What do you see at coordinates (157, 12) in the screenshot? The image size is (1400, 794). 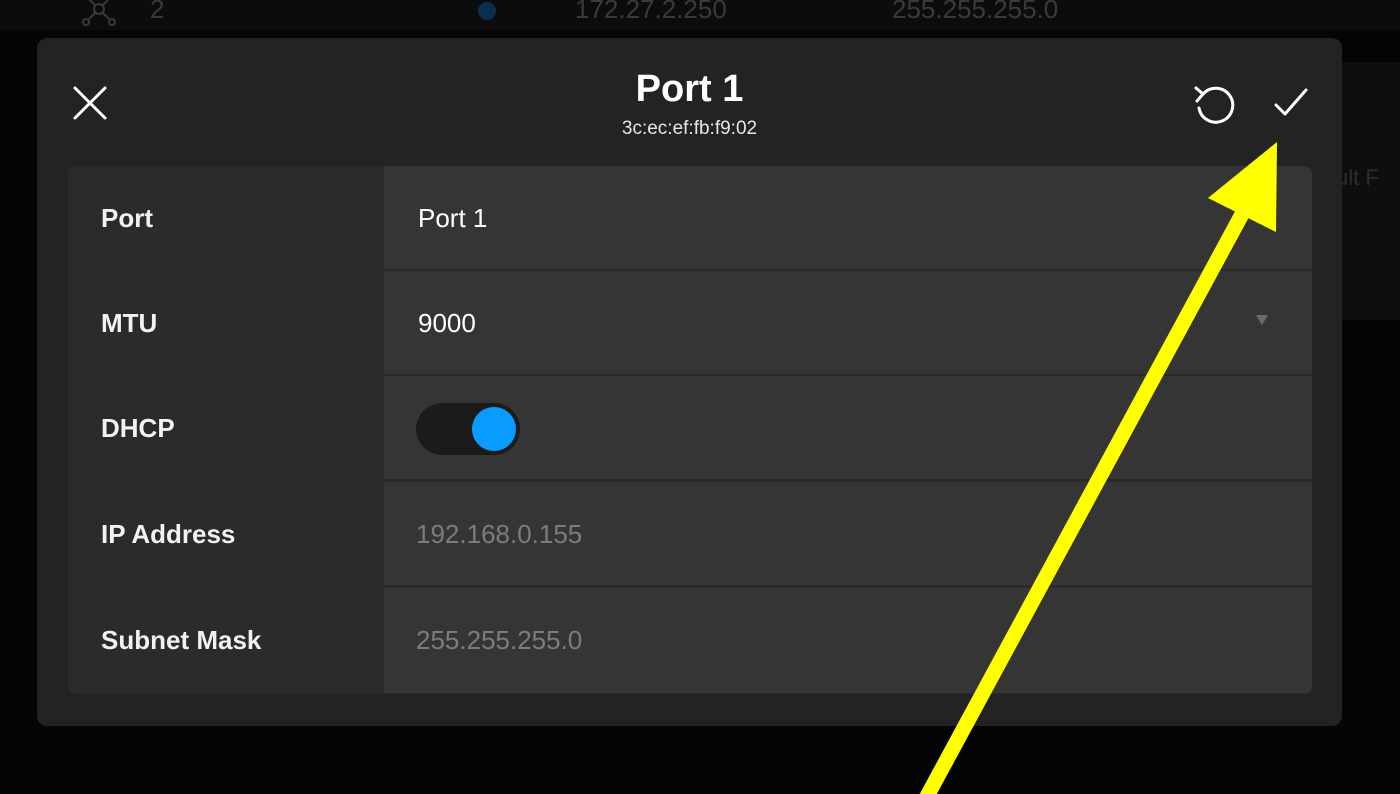 I see `background-row-index: 2` at bounding box center [157, 12].